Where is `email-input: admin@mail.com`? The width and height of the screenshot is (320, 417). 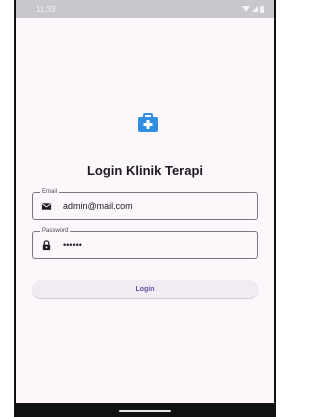
email-input: admin@mail.com is located at coordinates (153, 206).